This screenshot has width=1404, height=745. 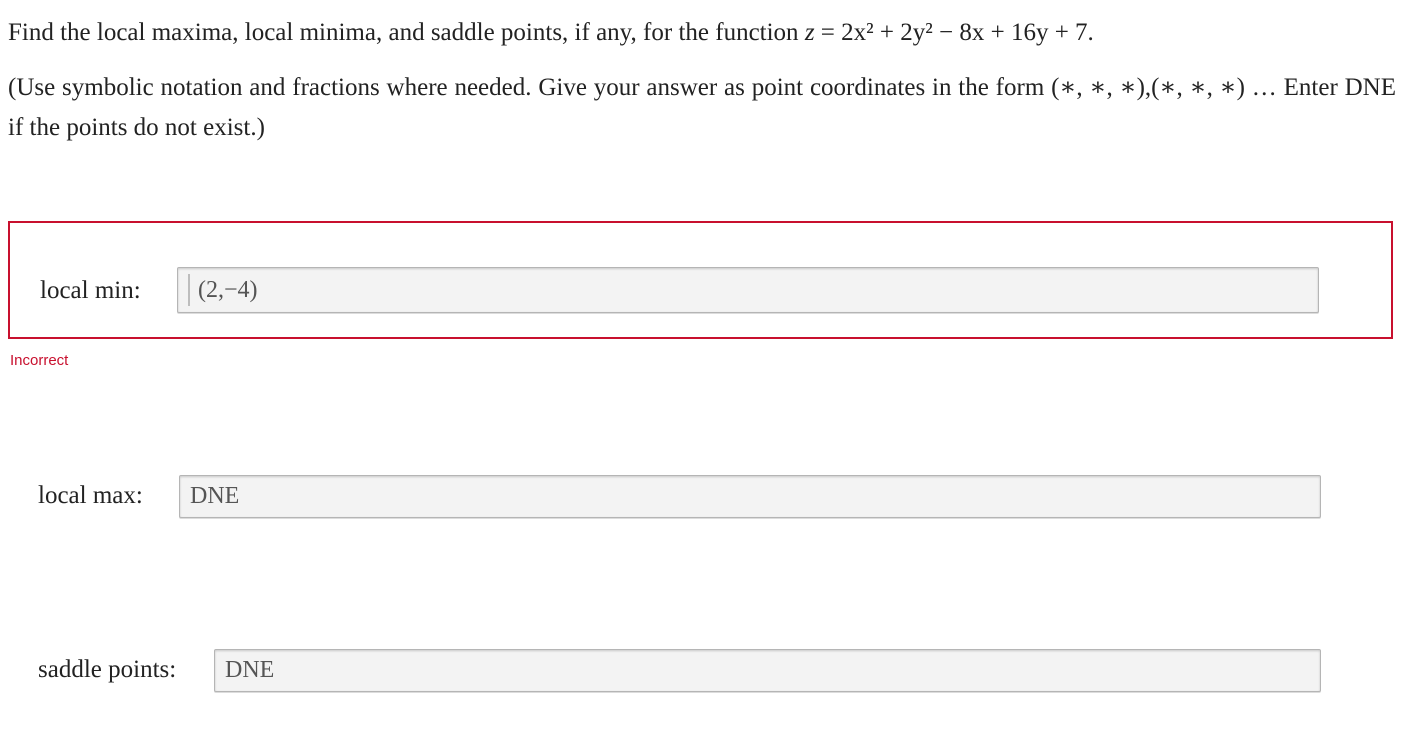 I want to click on local-min-input: (2,−4), so click(x=748, y=290).